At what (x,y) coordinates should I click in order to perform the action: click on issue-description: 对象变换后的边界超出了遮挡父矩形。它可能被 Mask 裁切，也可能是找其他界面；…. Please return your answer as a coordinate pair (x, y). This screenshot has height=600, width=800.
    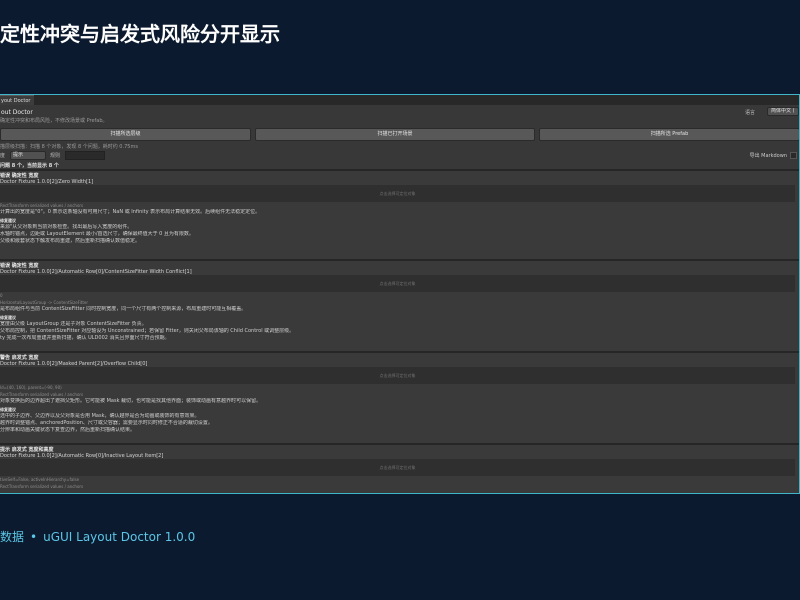
    Looking at the image, I should click on (131, 401).